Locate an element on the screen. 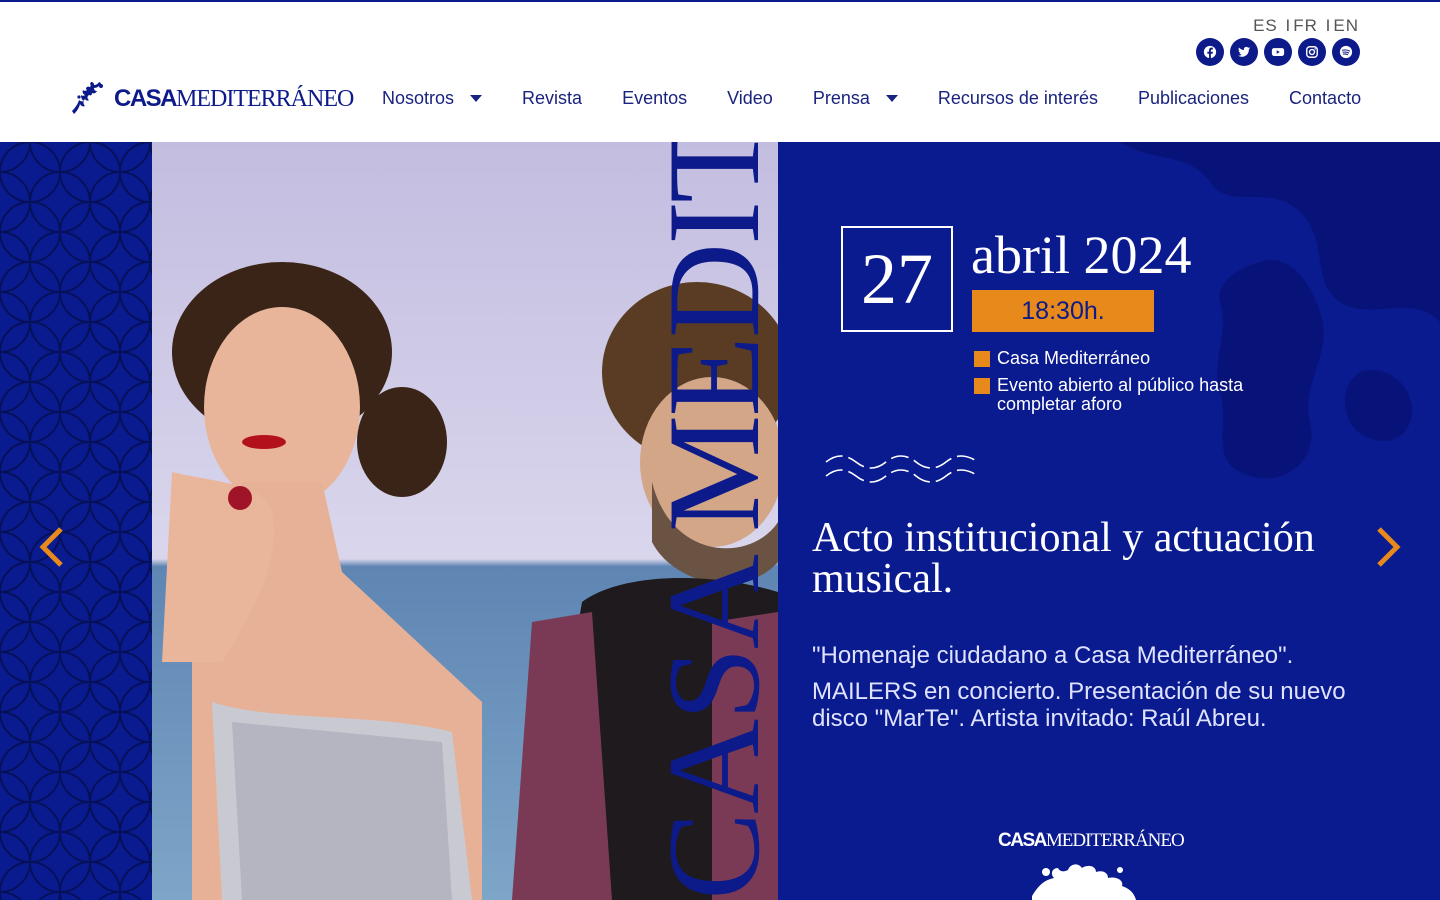 The image size is (1440, 900). event-time-badge: 18:30h. is located at coordinates (1063, 311).